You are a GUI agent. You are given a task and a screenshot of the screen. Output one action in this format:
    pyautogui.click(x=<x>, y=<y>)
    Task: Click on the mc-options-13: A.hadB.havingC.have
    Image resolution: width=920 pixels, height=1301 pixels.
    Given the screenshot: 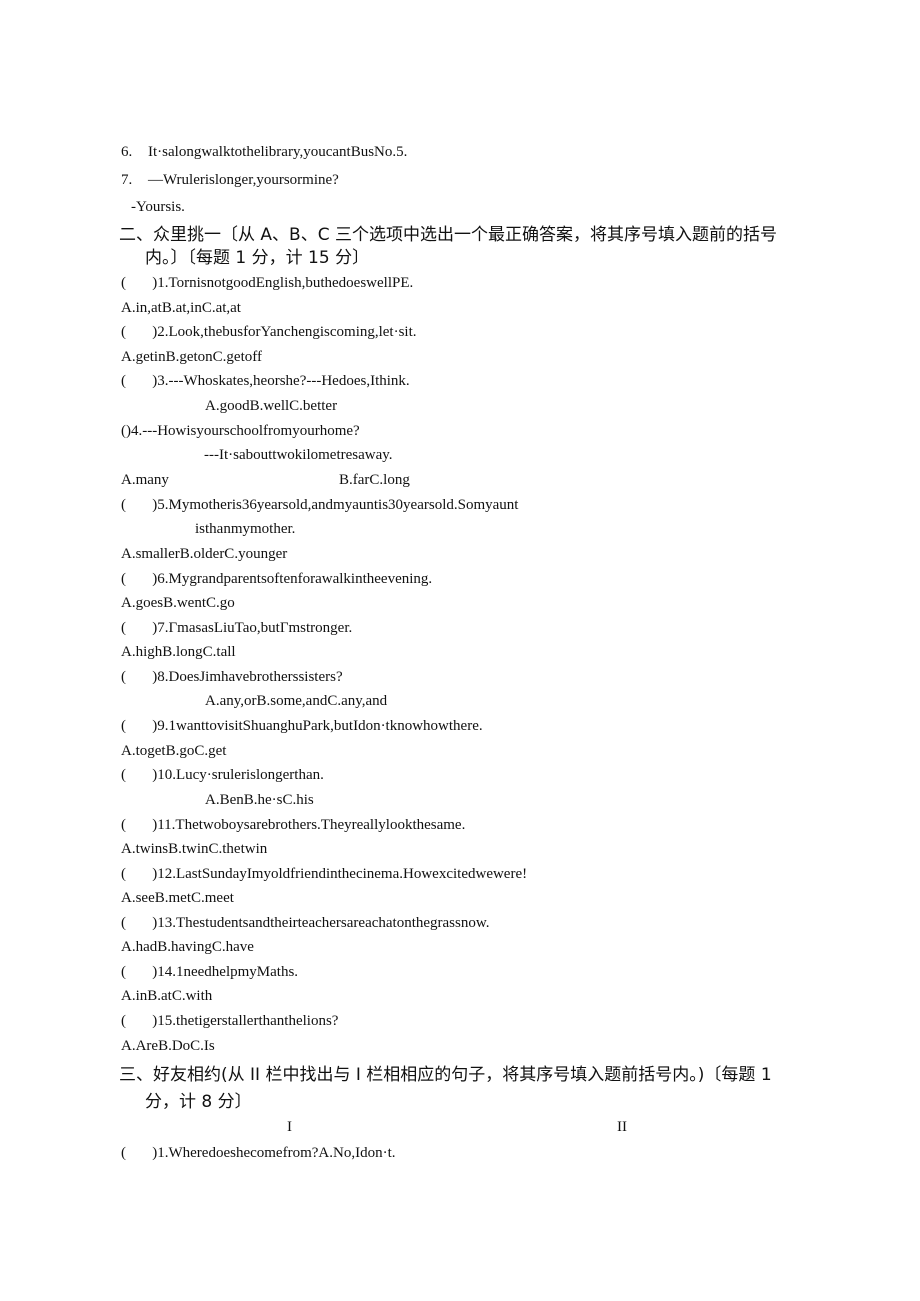 What is the action you would take?
    pyautogui.click(x=187, y=947)
    